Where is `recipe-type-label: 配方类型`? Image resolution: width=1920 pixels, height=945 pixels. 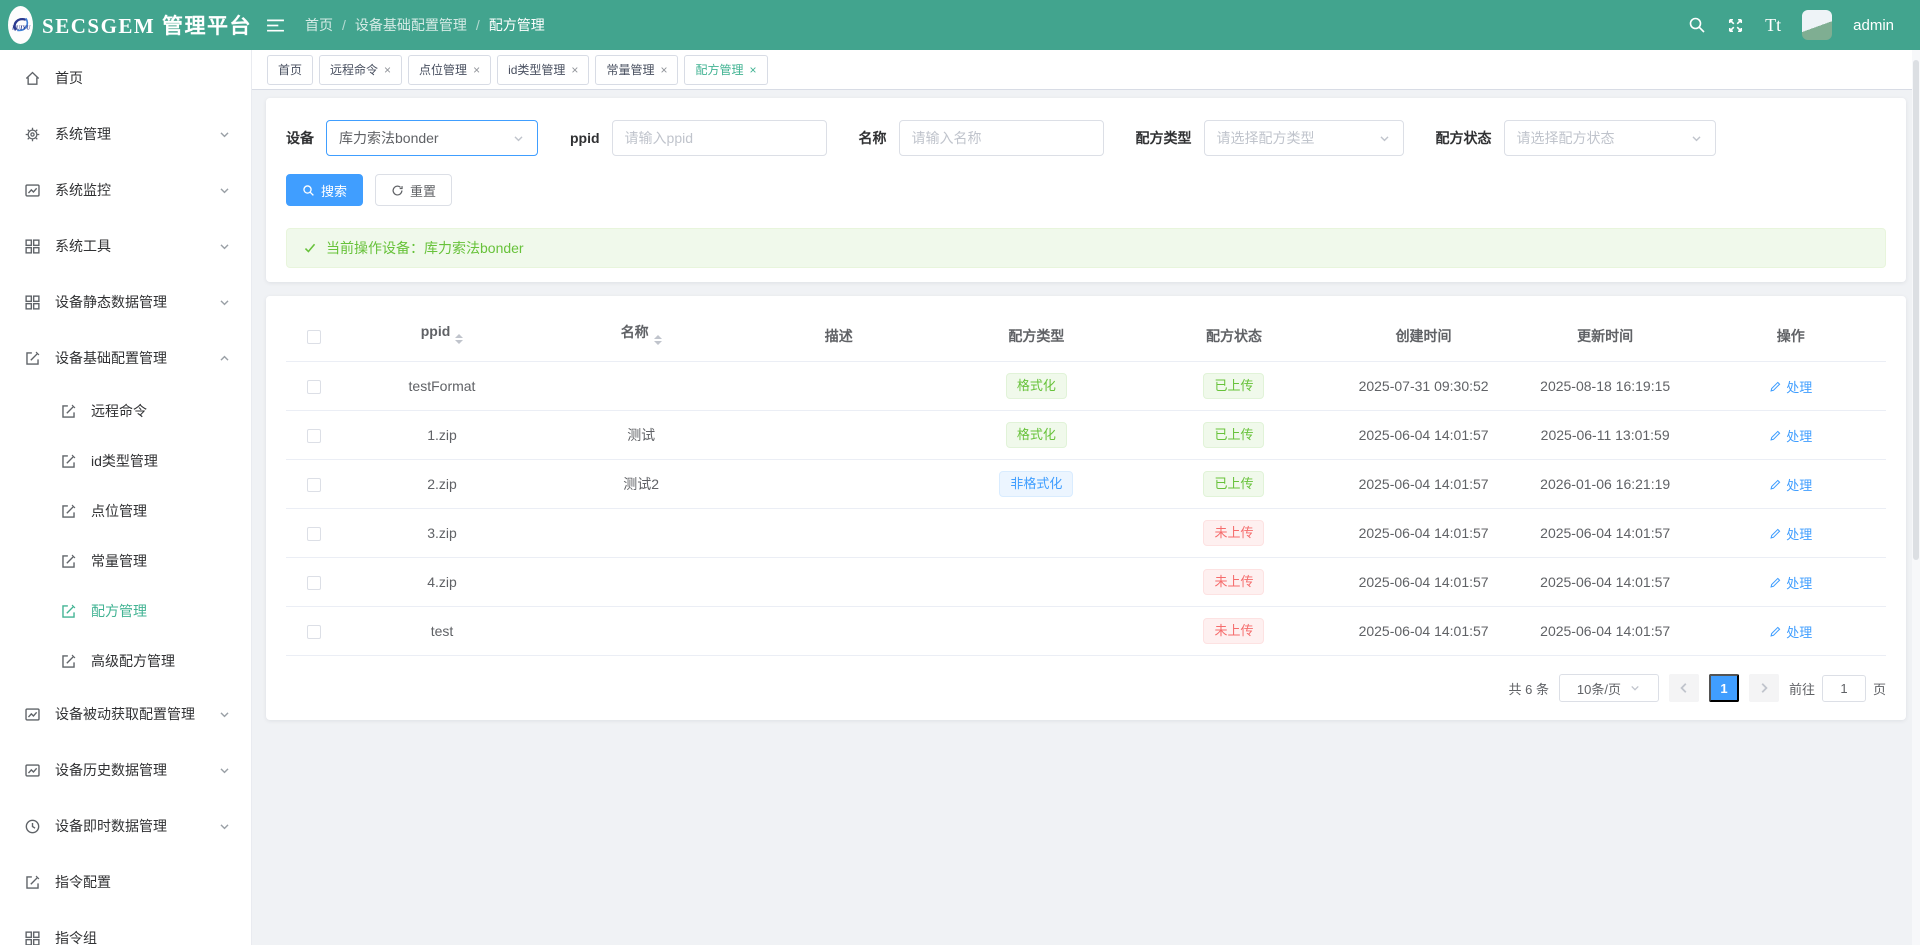 recipe-type-label: 配方类型 is located at coordinates (1163, 138).